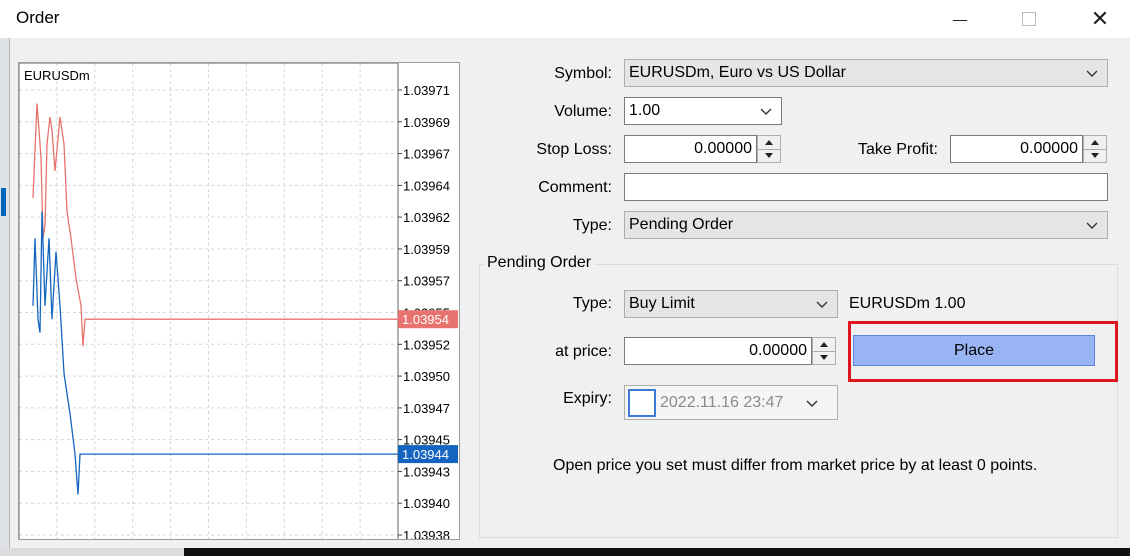 This screenshot has height=556, width=1130. What do you see at coordinates (426, 534) in the screenshot?
I see `price-tick-label: 1.03938` at bounding box center [426, 534].